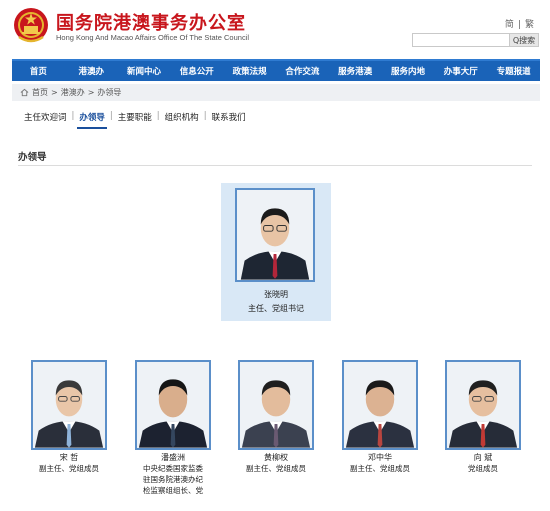 This screenshot has width=550, height=511. What do you see at coordinates (151, 22) in the screenshot?
I see `site-title: 国务院港澳事务办公室` at bounding box center [151, 22].